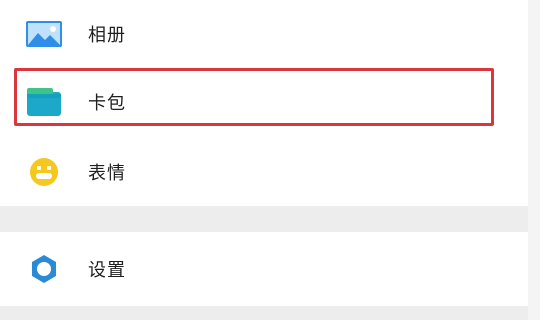 This screenshot has height=320, width=540. What do you see at coordinates (107, 103) in the screenshot?
I see `menu-item-label: 卡包` at bounding box center [107, 103].